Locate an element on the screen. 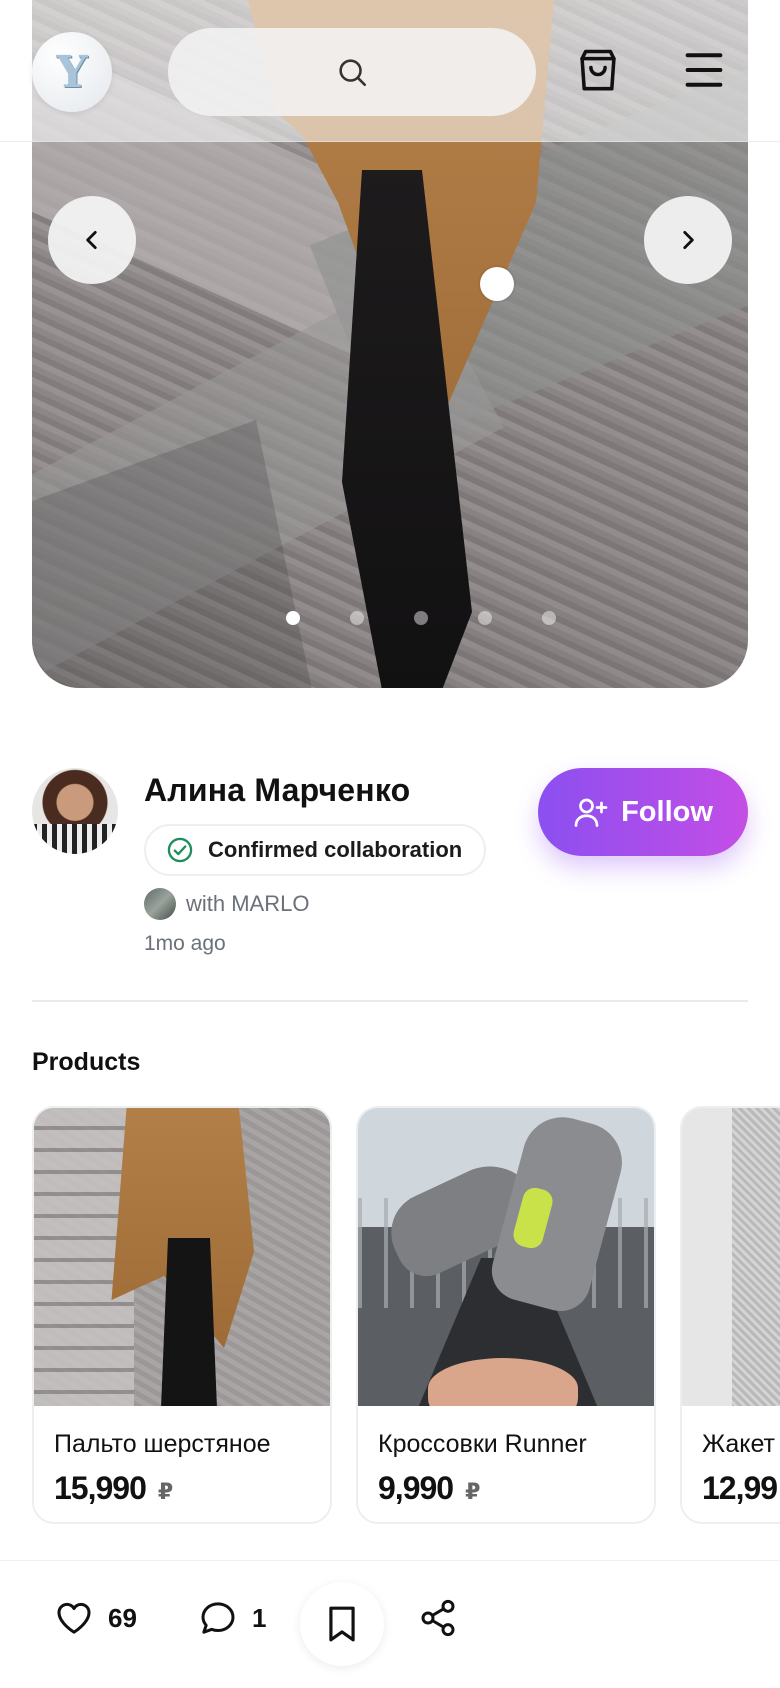 This screenshot has height=1688, width=780. user-plus-icon is located at coordinates (591, 812).